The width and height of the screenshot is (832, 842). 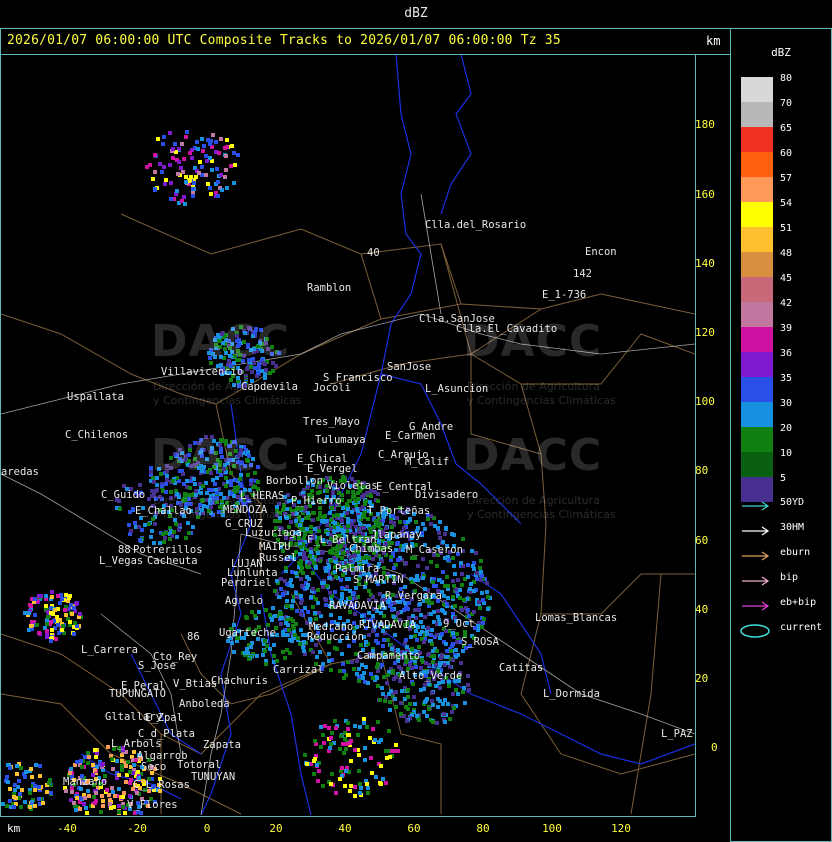 I want to click on x-units-label: km, so click(x=14, y=828).